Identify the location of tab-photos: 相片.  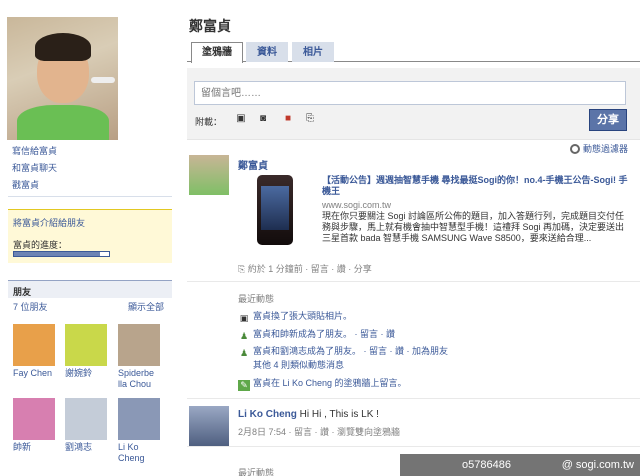
(313, 52).